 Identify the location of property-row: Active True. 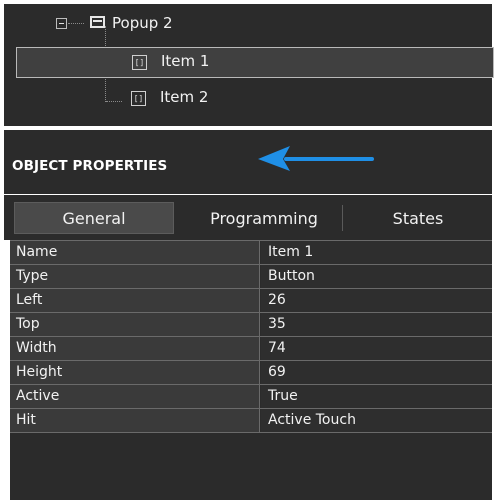
(251, 396).